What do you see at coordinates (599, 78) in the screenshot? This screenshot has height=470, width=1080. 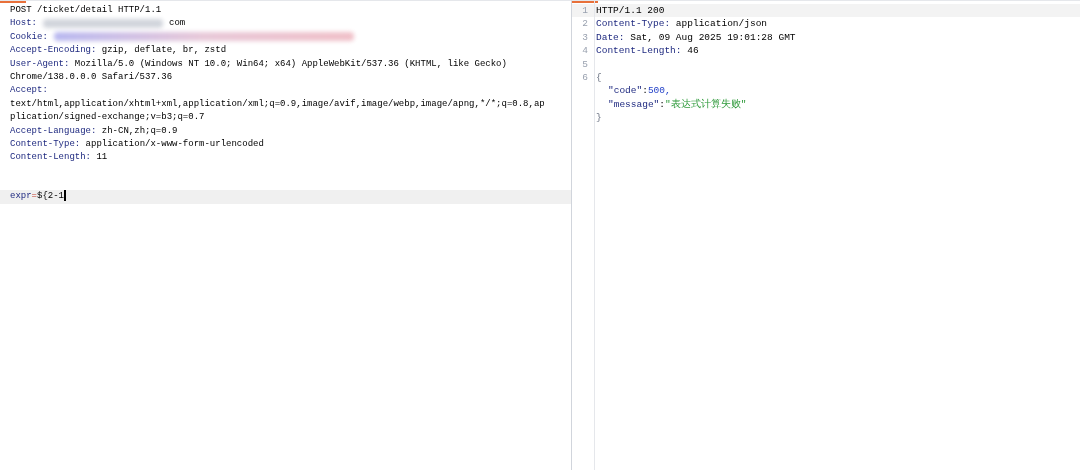 I see `json-brace: {` at bounding box center [599, 78].